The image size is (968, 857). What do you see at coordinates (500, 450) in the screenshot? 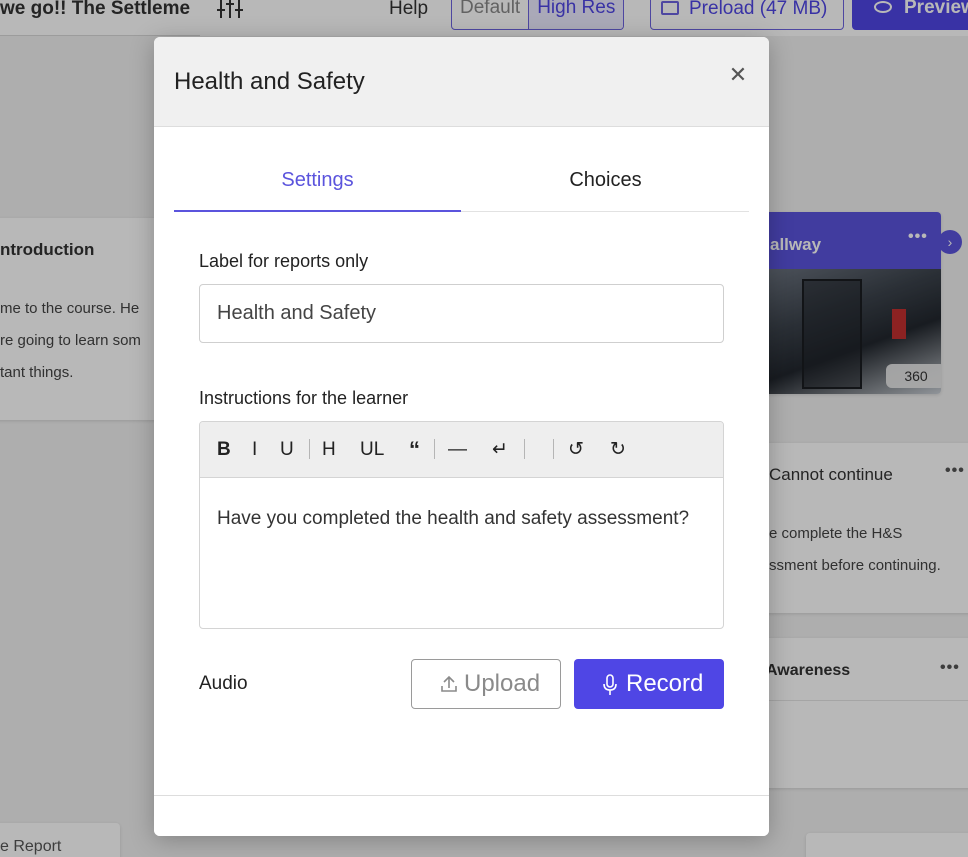
I see `line-break-button: ↵` at bounding box center [500, 450].